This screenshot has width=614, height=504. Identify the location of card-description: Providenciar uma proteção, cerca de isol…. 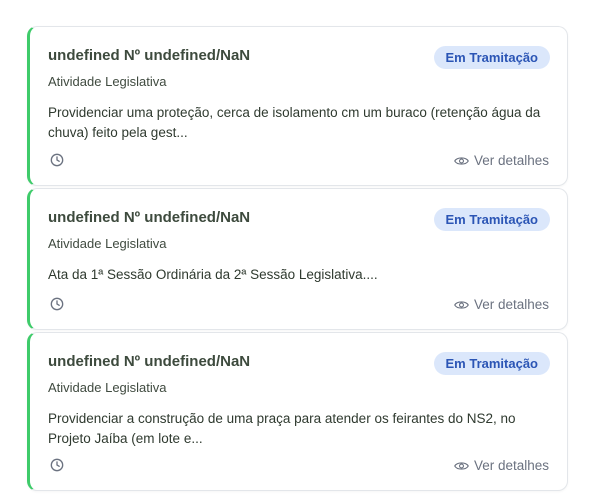
(294, 122).